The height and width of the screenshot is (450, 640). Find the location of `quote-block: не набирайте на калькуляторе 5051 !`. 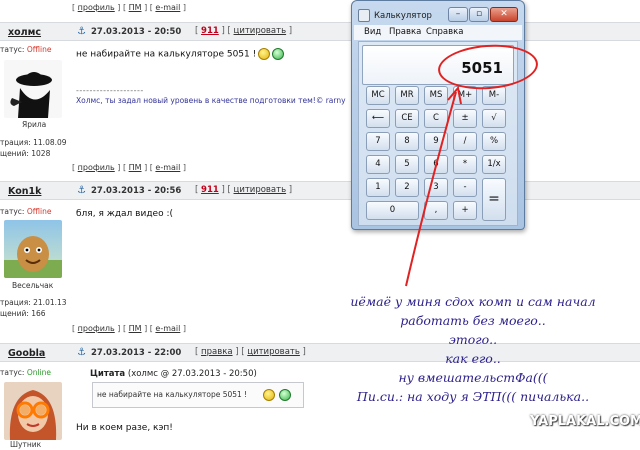

quote-block: не набирайте на калькуляторе 5051 ! is located at coordinates (198, 395).